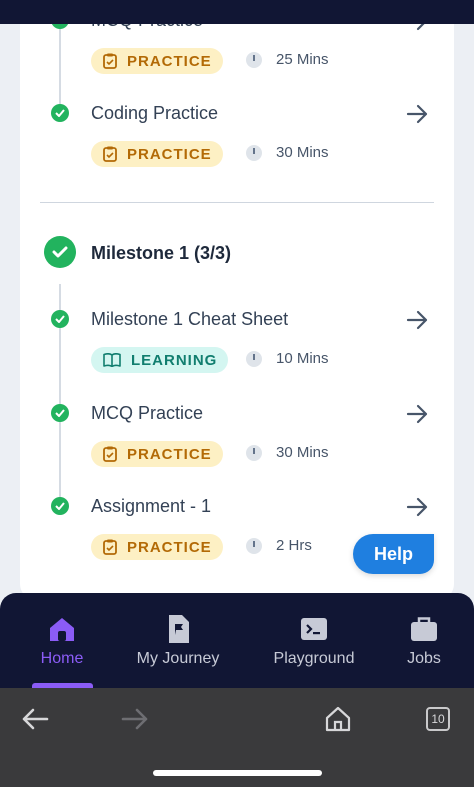  I want to click on forward-arrow-icon, so click(134, 719).